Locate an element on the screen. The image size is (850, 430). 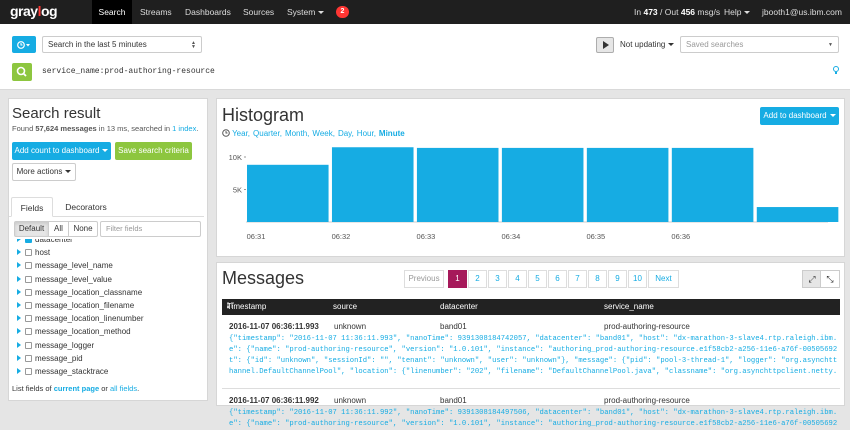
pager-page: 9 is located at coordinates (617, 279).